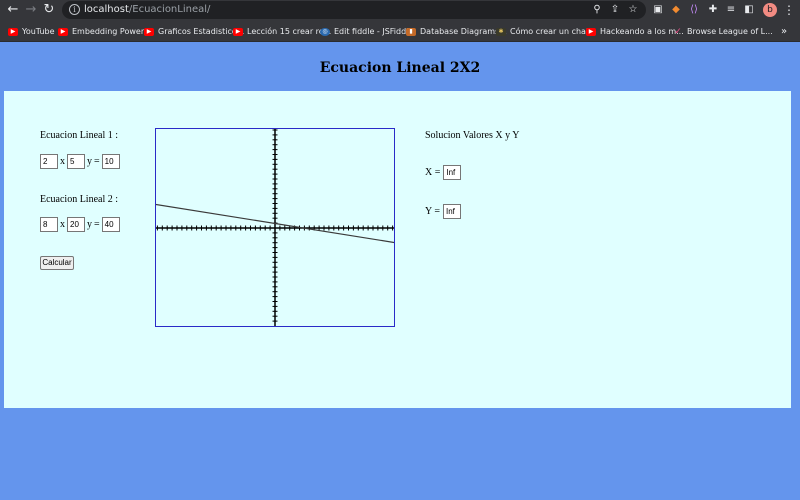 The image size is (800, 500). I want to click on bookmark-youtube: ▶ YouTube, so click(31, 31).